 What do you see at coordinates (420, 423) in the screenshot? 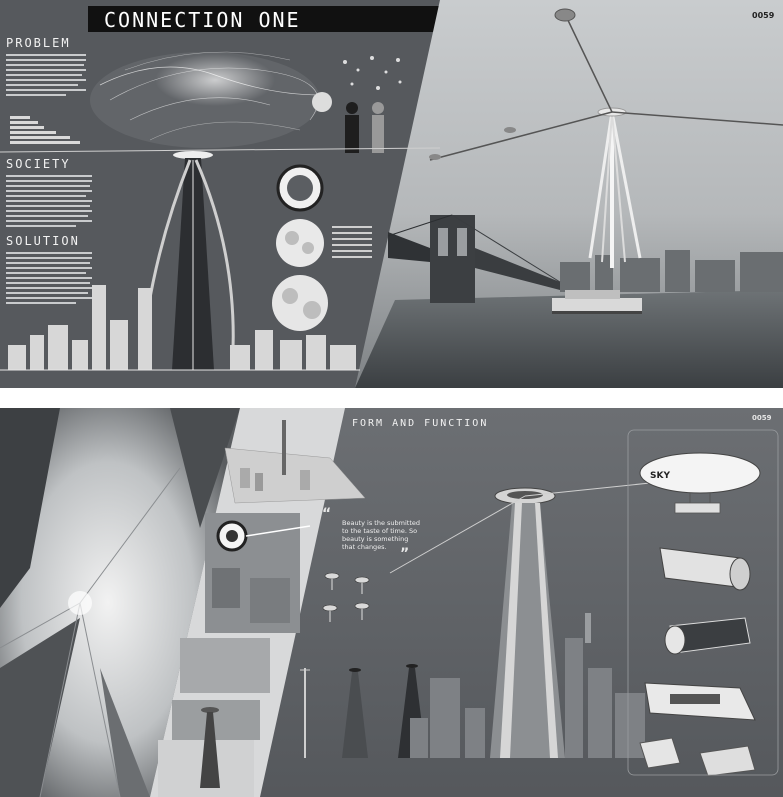
I see `section-title-form-function: FORM AND FUNCTION` at bounding box center [420, 423].